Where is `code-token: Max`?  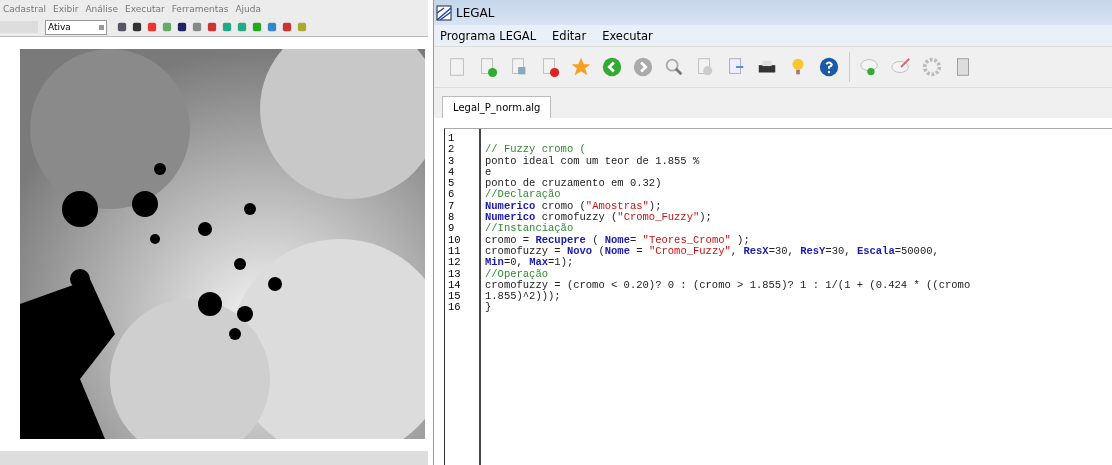 code-token: Max is located at coordinates (539, 262).